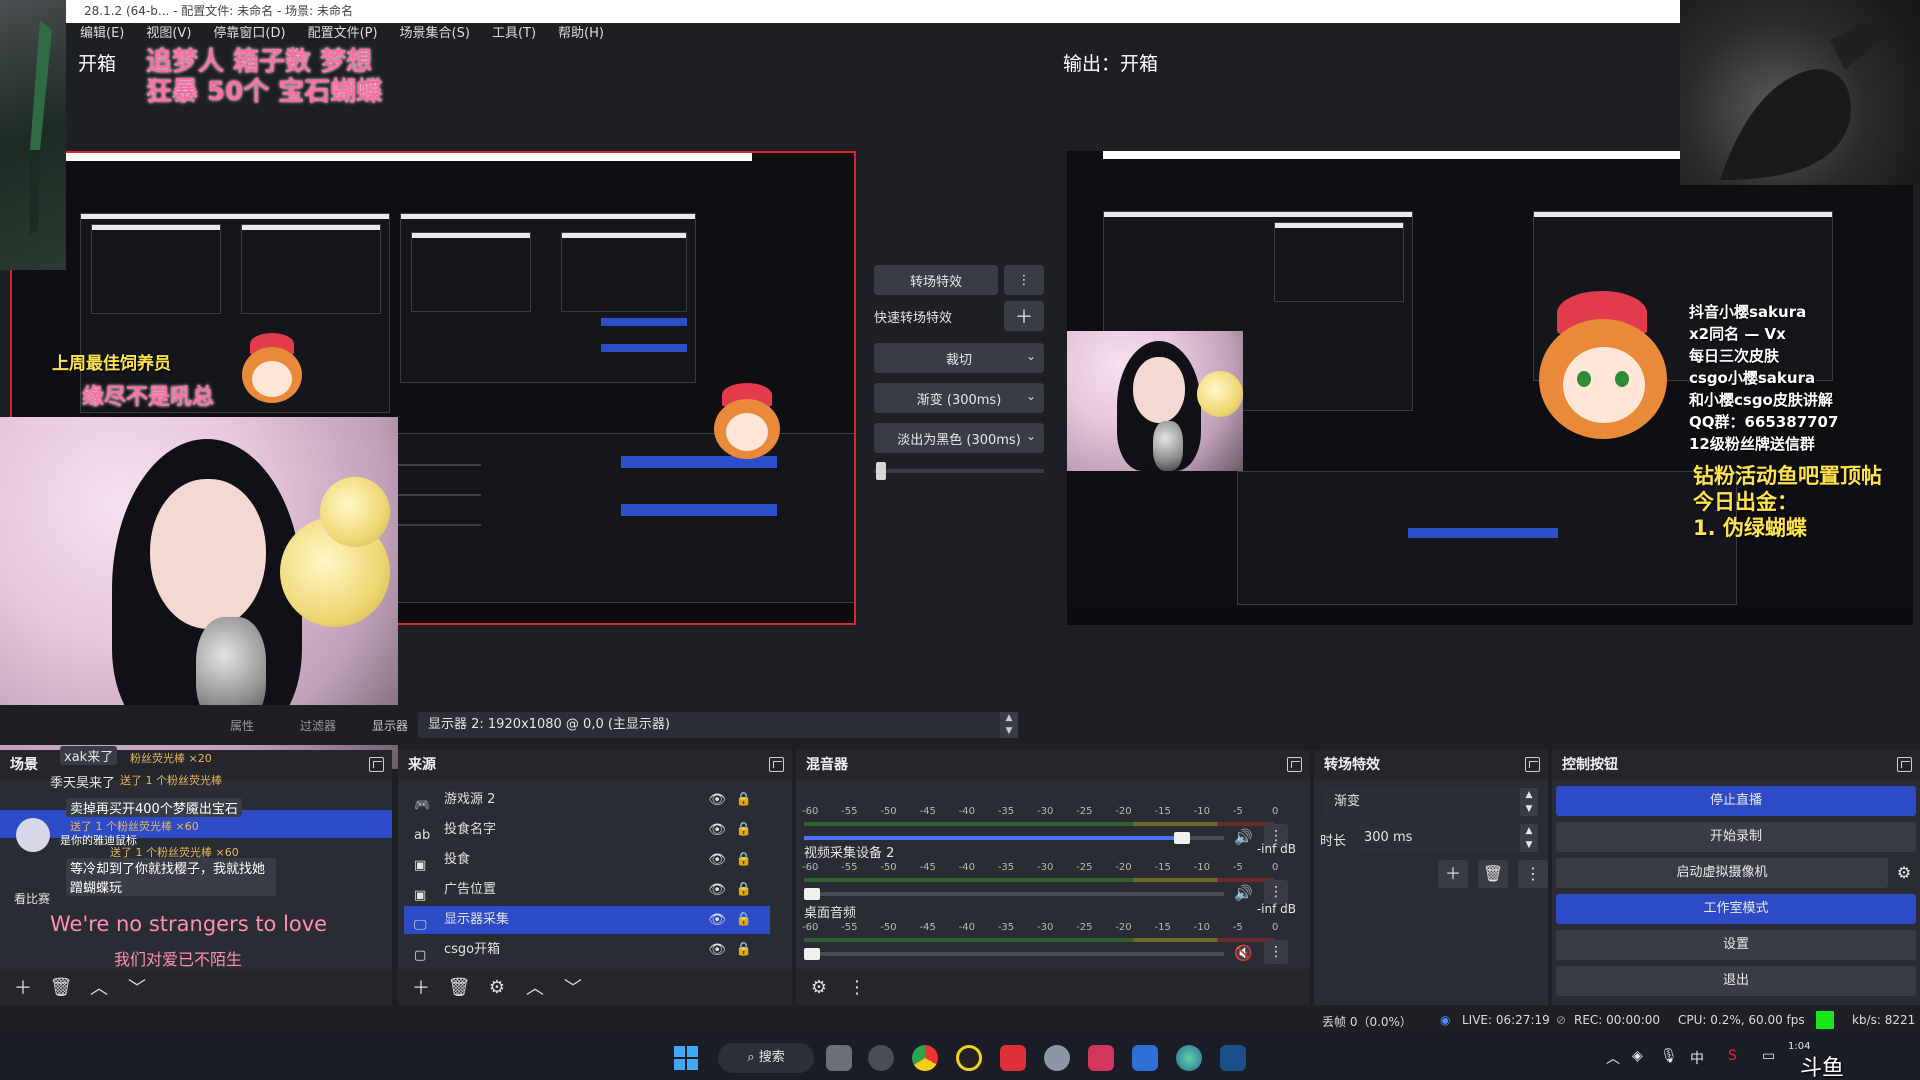  Describe the element at coordinates (1736, 945) in the screenshot. I see `settings-button: 设置` at that location.